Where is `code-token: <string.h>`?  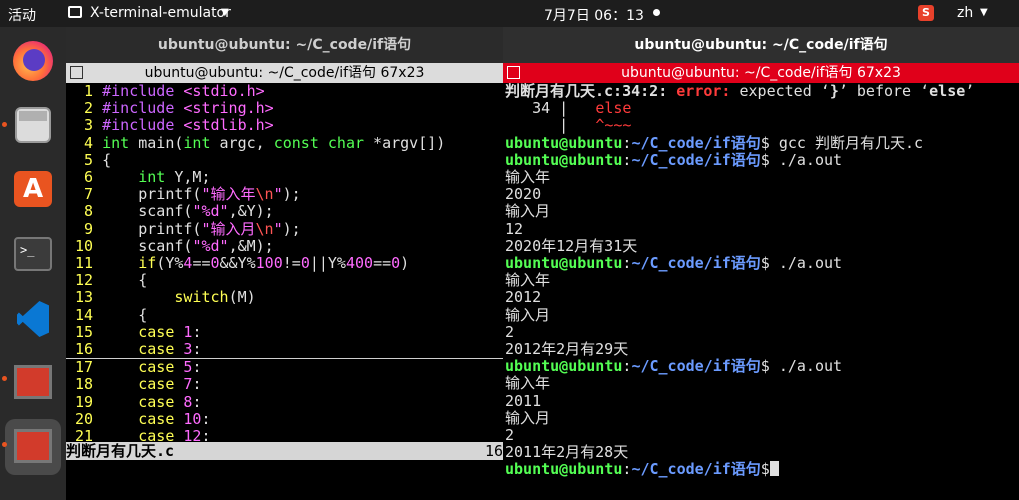 code-token: <string.h> is located at coordinates (228, 108).